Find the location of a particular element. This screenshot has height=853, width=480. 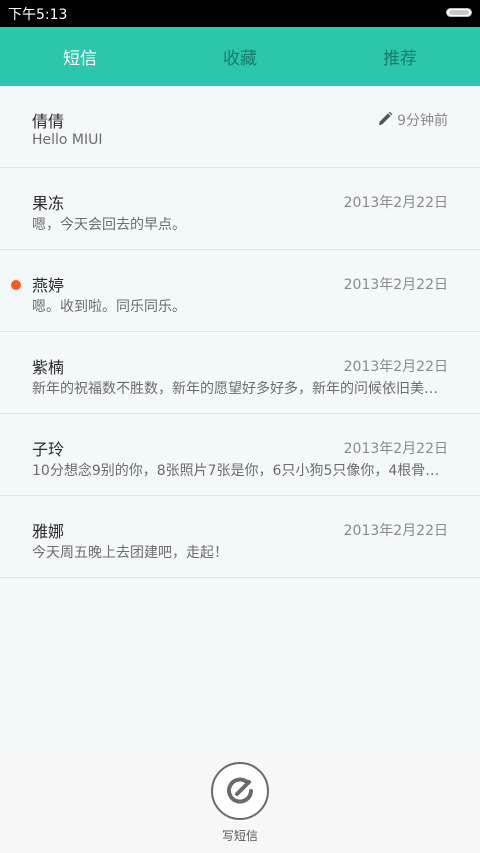

compose-button is located at coordinates (240, 791).